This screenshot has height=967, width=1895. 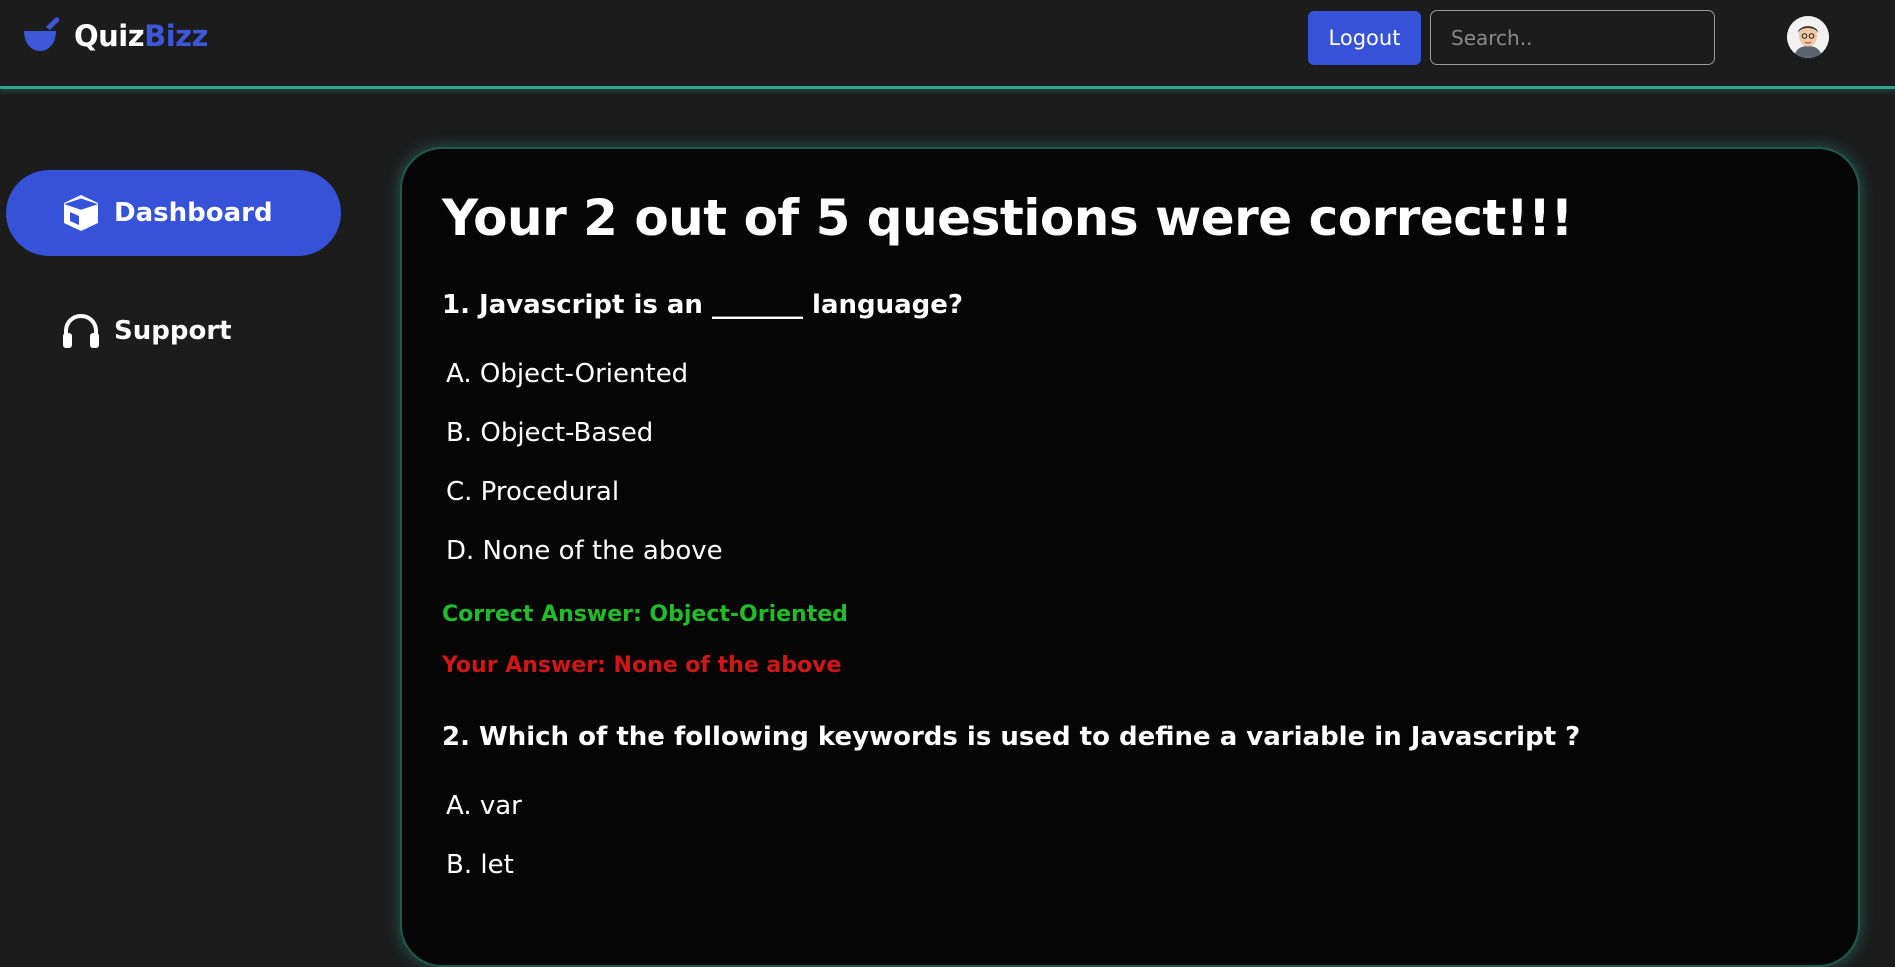 What do you see at coordinates (947, 44) in the screenshot?
I see `top-navbar: QuizBizz Logout` at bounding box center [947, 44].